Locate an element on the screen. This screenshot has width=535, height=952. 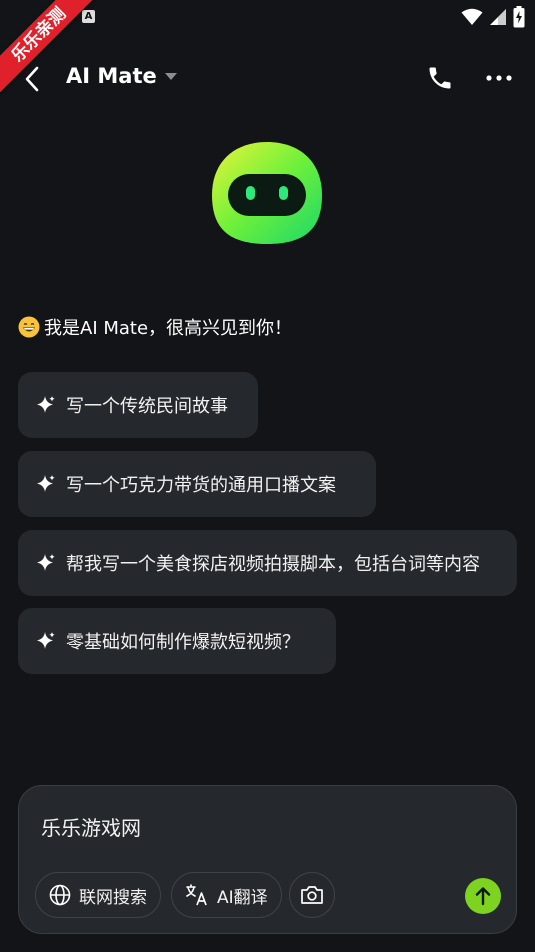
wifi-icon is located at coordinates (472, 16).